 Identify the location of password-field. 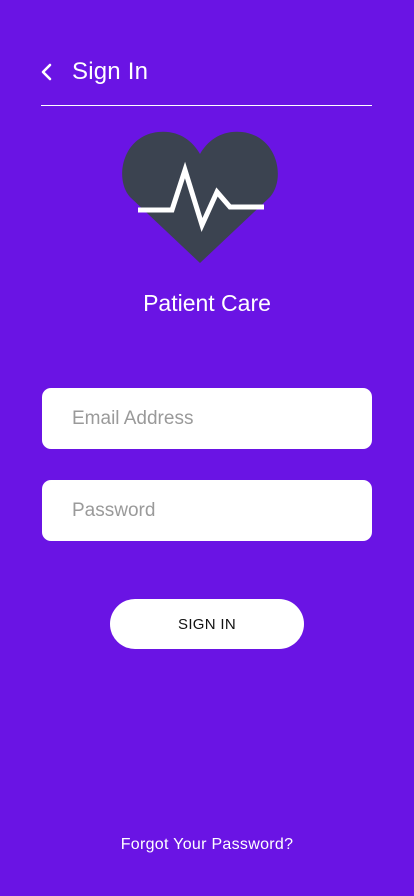
(207, 510).